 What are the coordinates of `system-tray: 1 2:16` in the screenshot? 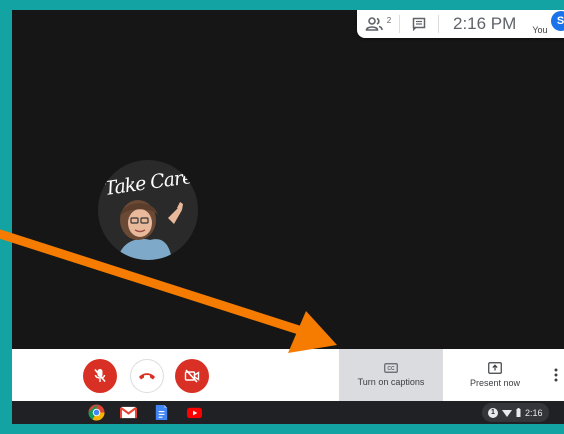 It's located at (515, 412).